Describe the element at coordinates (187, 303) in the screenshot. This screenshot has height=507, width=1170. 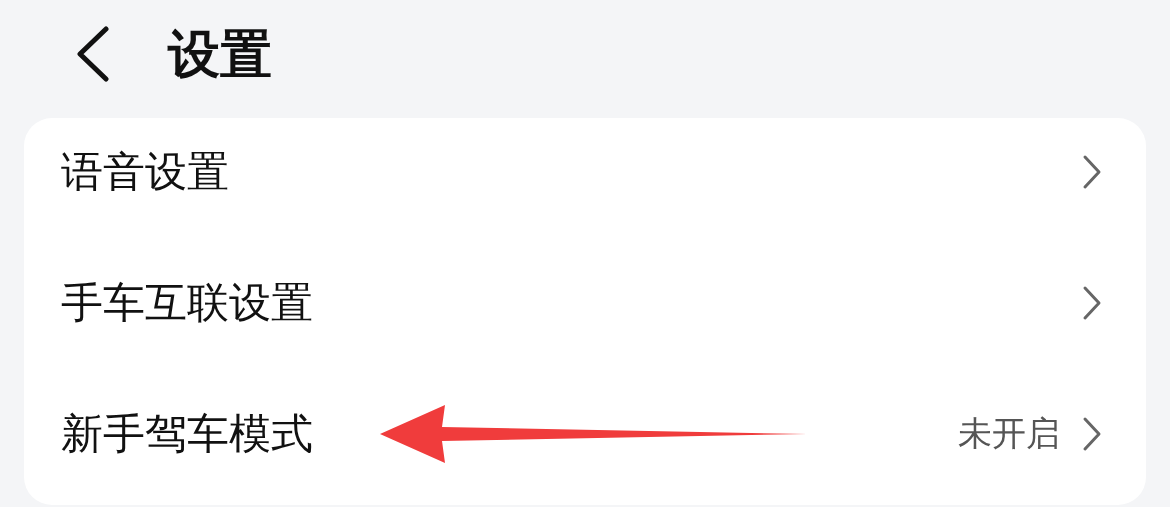
I see `setting-label: 手车互联设置` at that location.